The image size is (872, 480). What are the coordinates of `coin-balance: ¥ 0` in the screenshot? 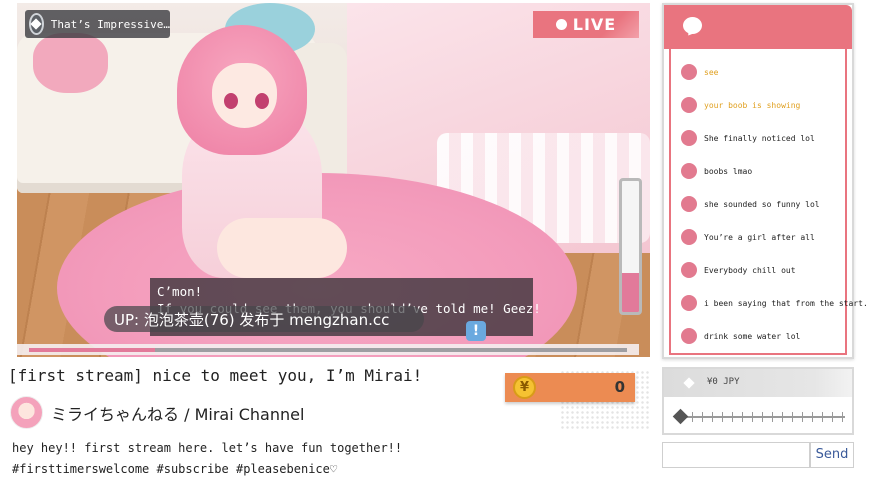 It's located at (570, 387).